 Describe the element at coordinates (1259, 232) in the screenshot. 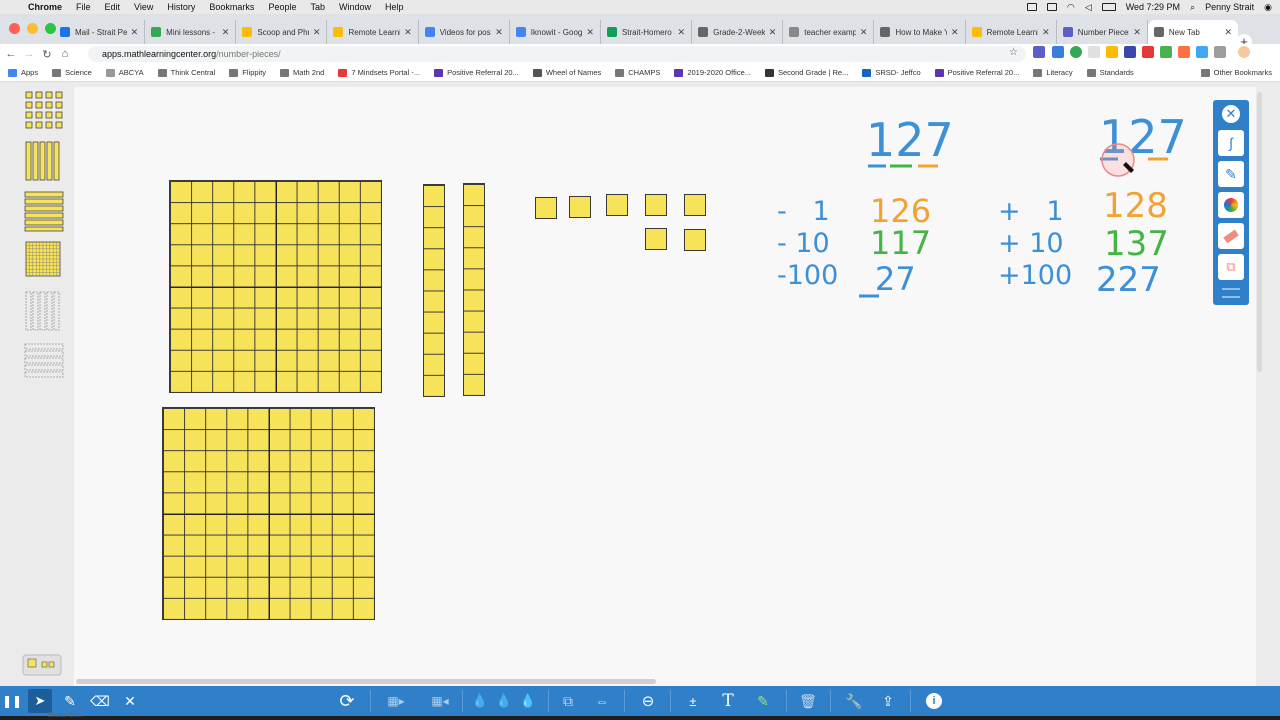

I see `vertical-scrollbar` at that location.